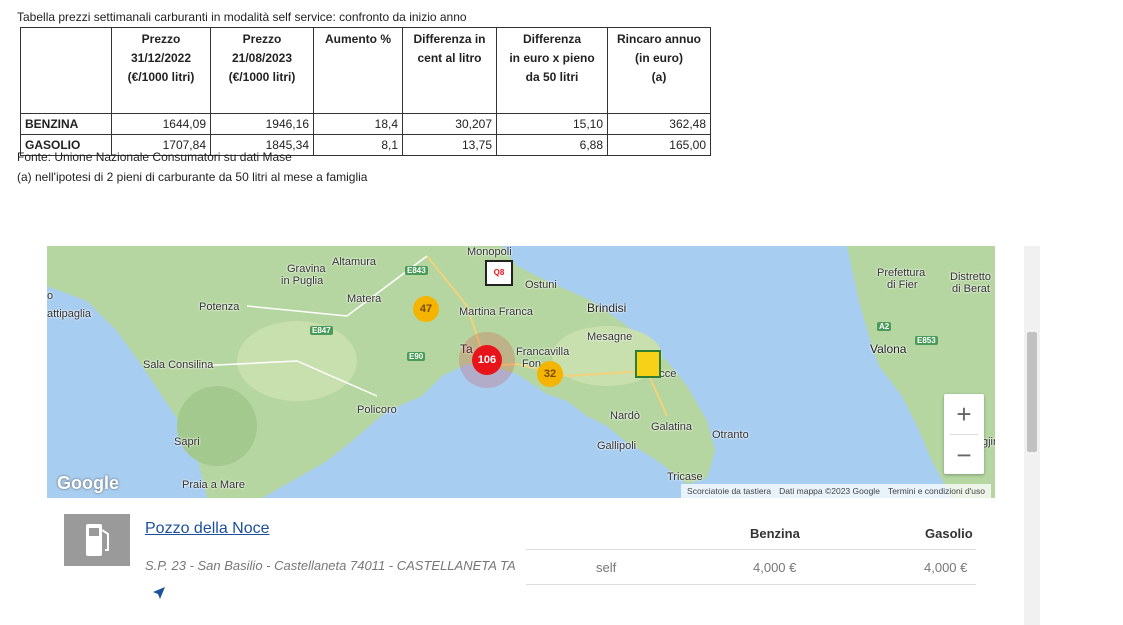 The height and width of the screenshot is (625, 1123). I want to click on map-label-valona: Valona, so click(888, 349).